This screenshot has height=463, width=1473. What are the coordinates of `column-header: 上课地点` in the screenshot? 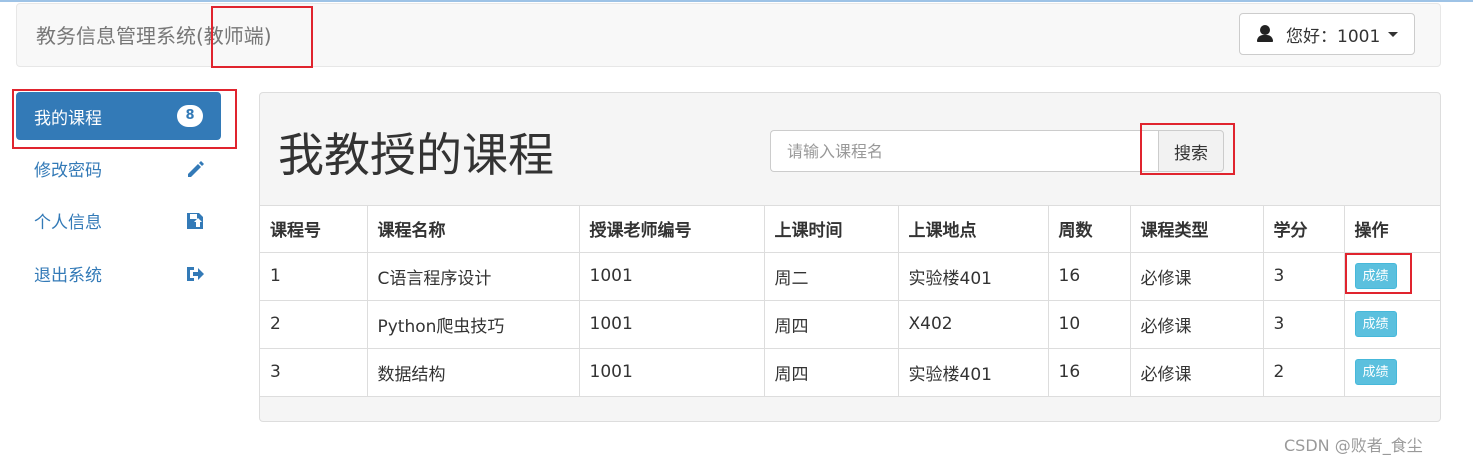 It's located at (973, 229).